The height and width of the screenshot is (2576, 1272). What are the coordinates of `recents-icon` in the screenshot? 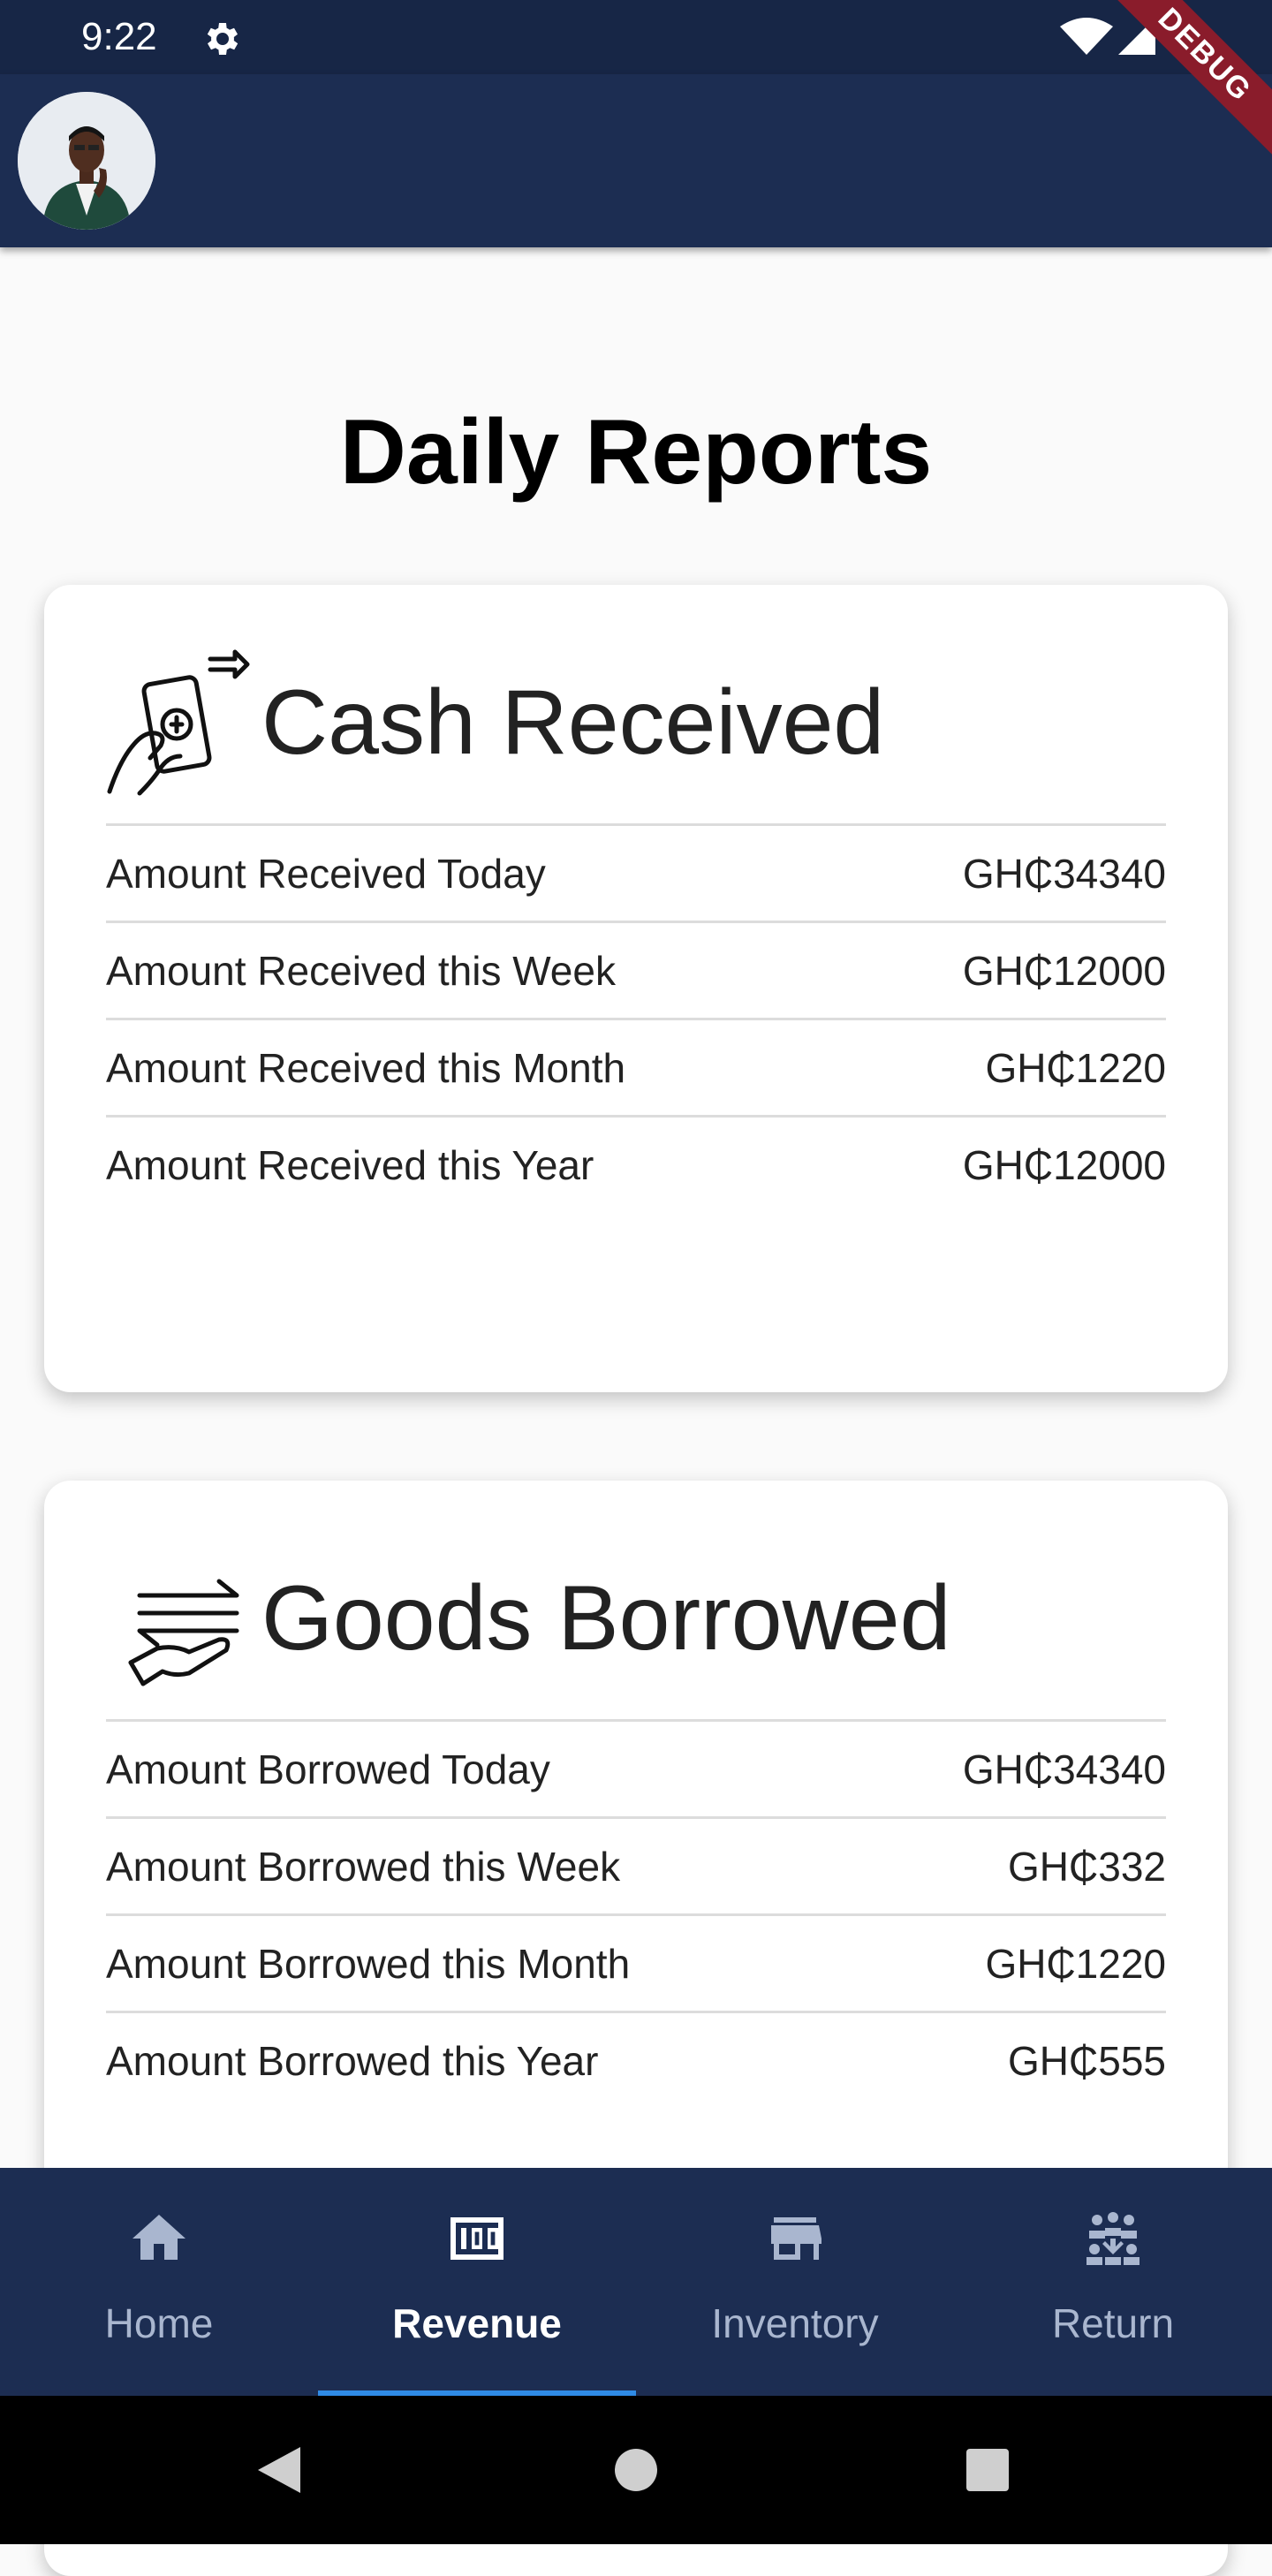 It's located at (987, 2470).